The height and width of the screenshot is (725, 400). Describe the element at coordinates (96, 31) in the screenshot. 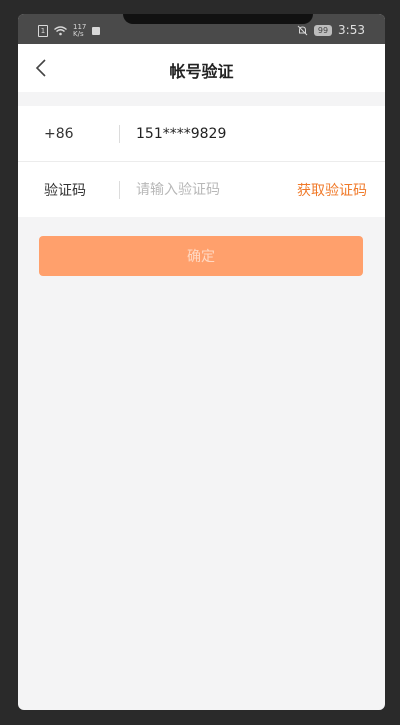

I see `notification-icon` at that location.